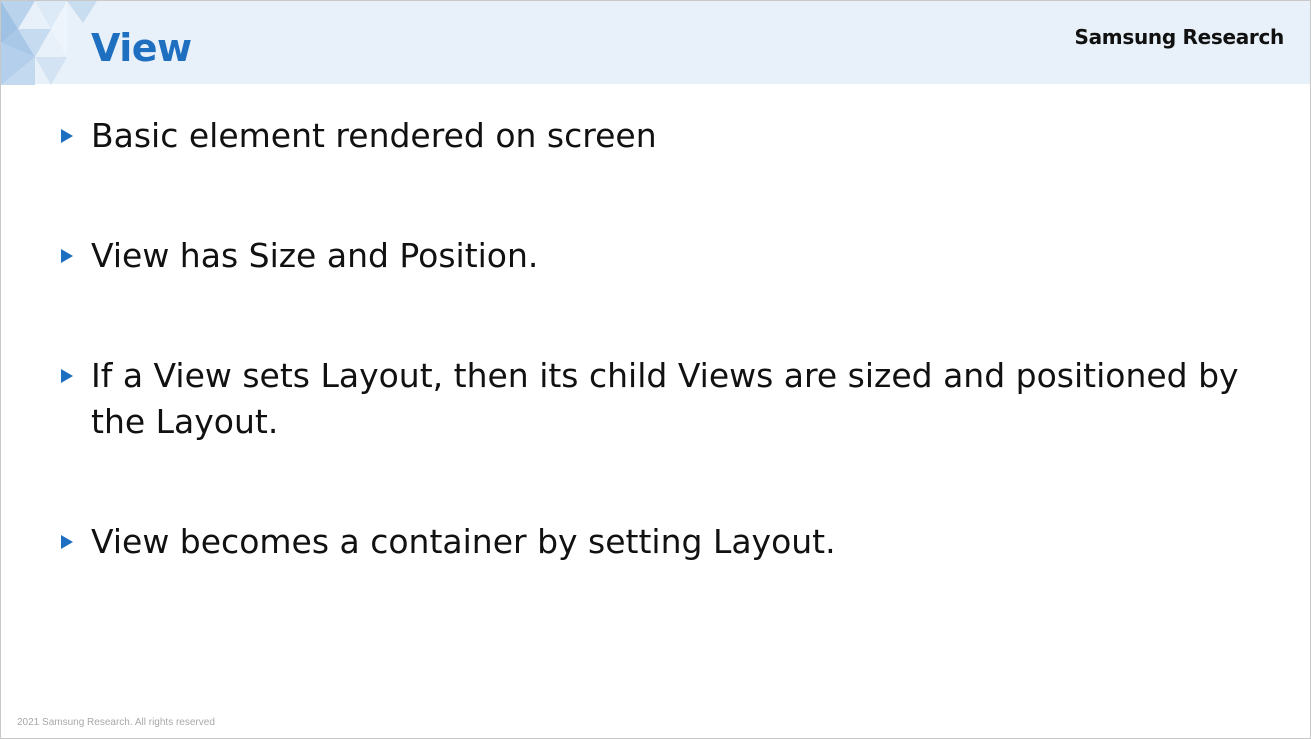  I want to click on bullet-item: Basic element rendered on screen, so click(661, 136).